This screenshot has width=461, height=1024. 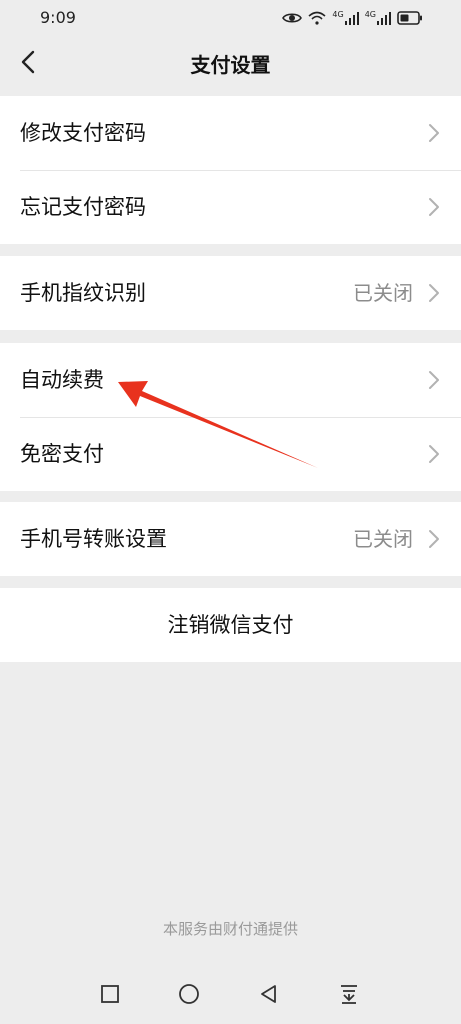 I want to click on row-label: 忘记支付密码, so click(x=83, y=207).